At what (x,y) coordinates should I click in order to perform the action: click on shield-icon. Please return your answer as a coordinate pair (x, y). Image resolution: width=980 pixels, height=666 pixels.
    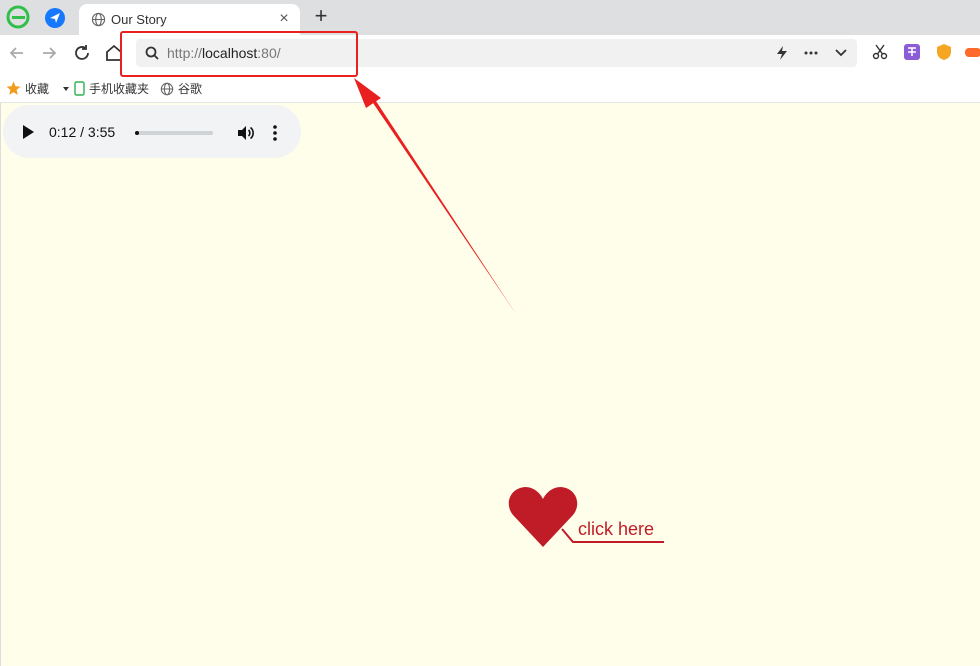
    Looking at the image, I should click on (944, 52).